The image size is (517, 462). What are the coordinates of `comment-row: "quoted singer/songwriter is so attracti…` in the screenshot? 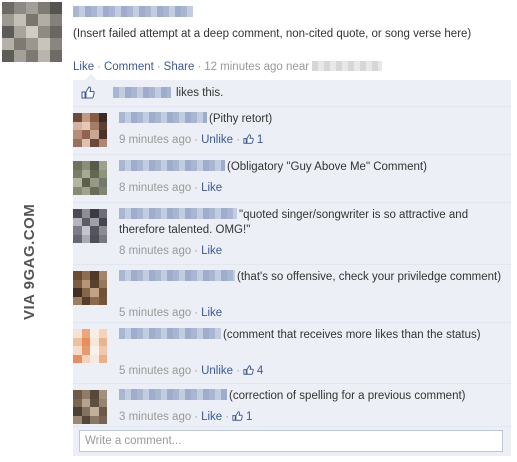 It's located at (292, 233).